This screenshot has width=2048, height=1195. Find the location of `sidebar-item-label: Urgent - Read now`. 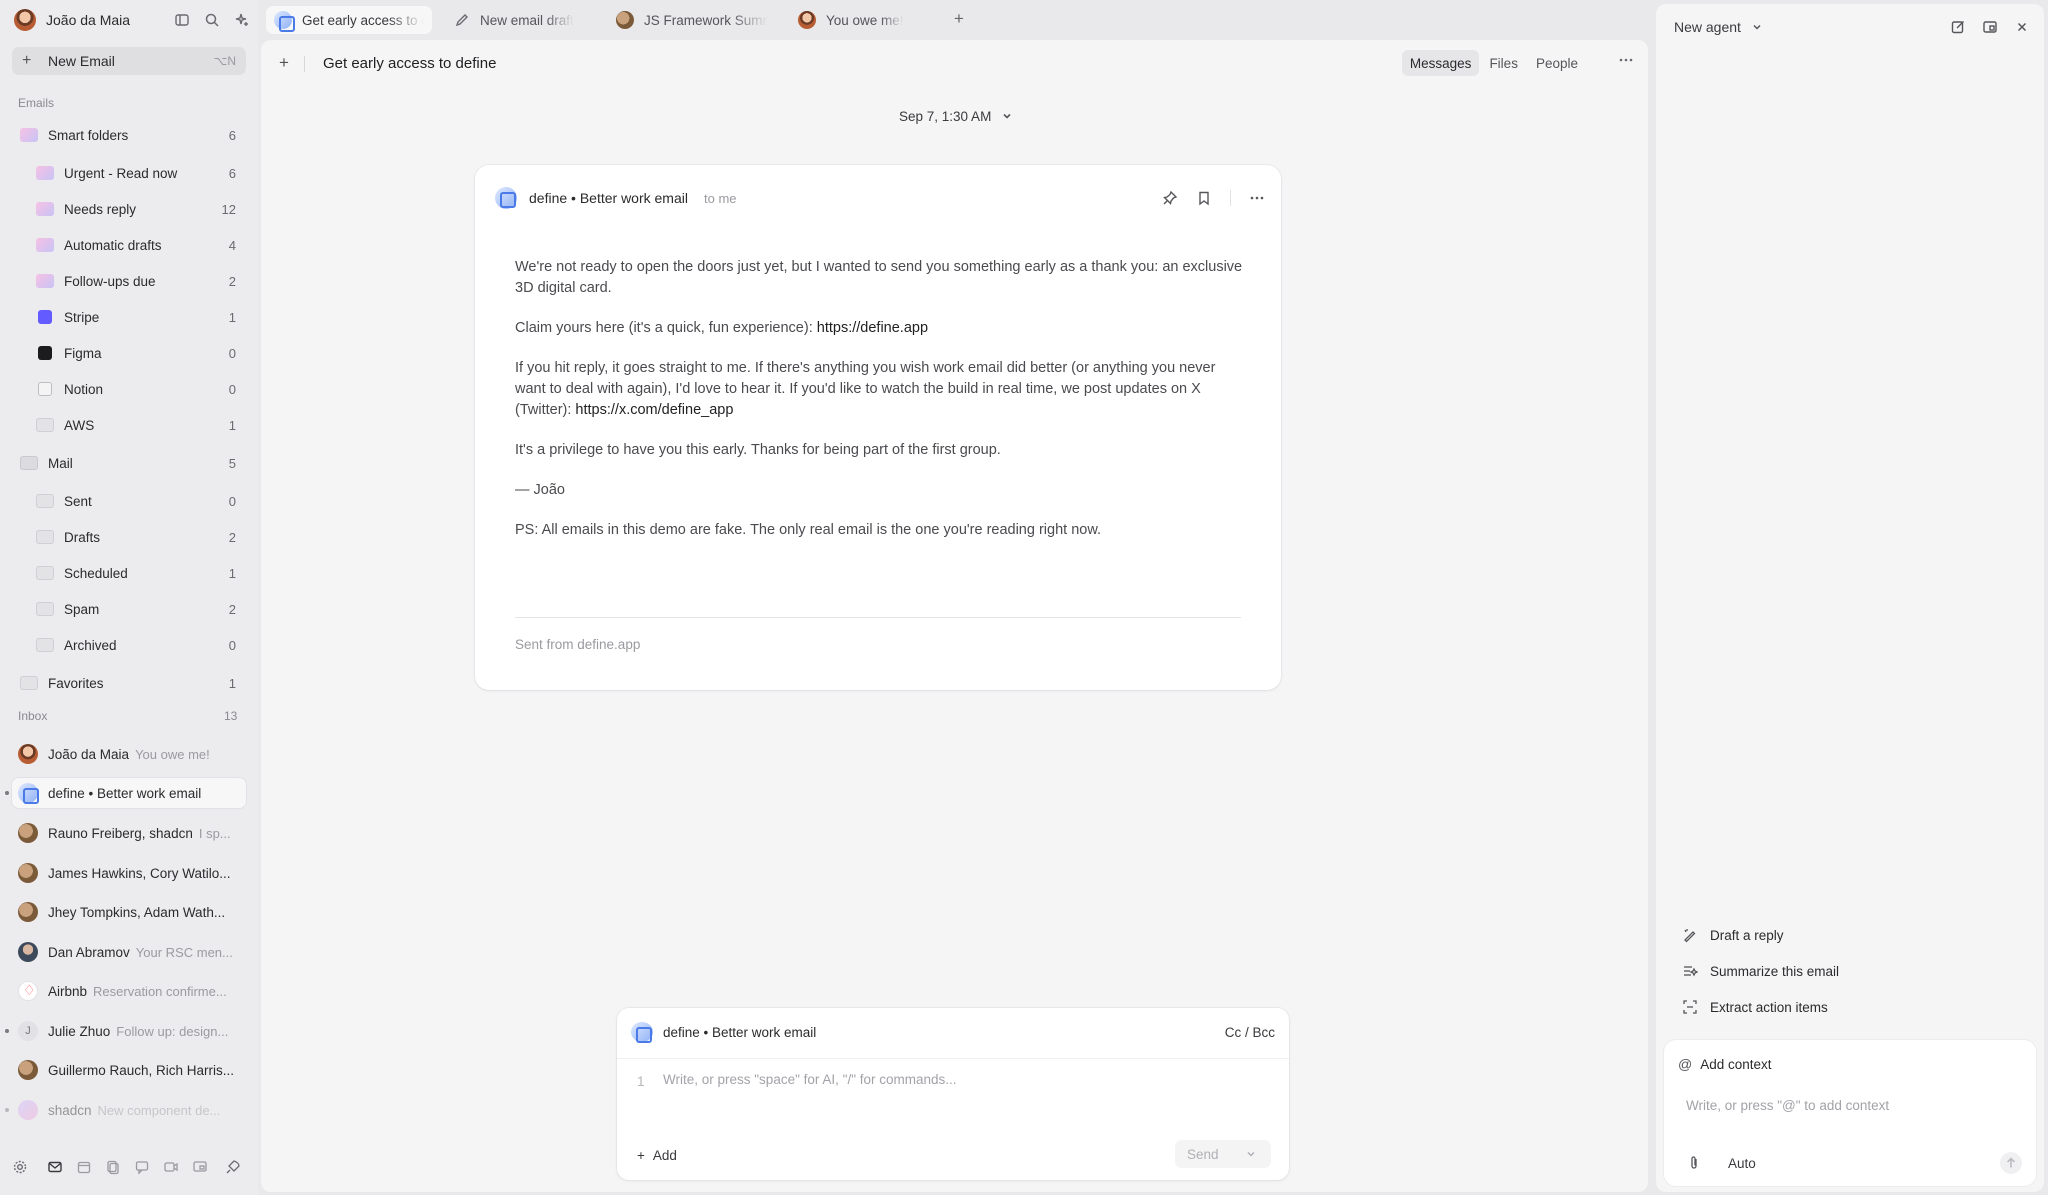

sidebar-item-label: Urgent - Read now is located at coordinates (121, 173).